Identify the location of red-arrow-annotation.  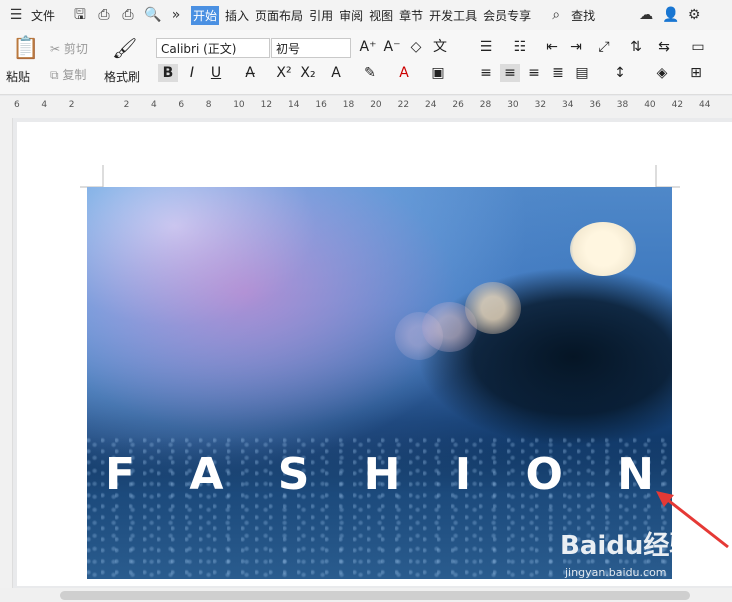
(692, 520).